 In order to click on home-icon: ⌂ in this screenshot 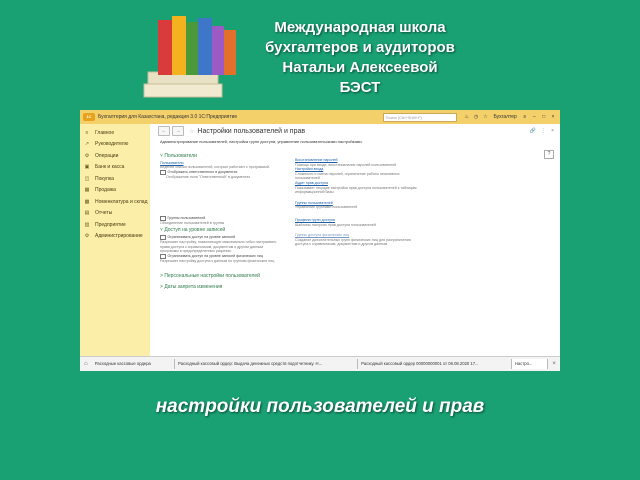, I will do `click(86, 364)`.